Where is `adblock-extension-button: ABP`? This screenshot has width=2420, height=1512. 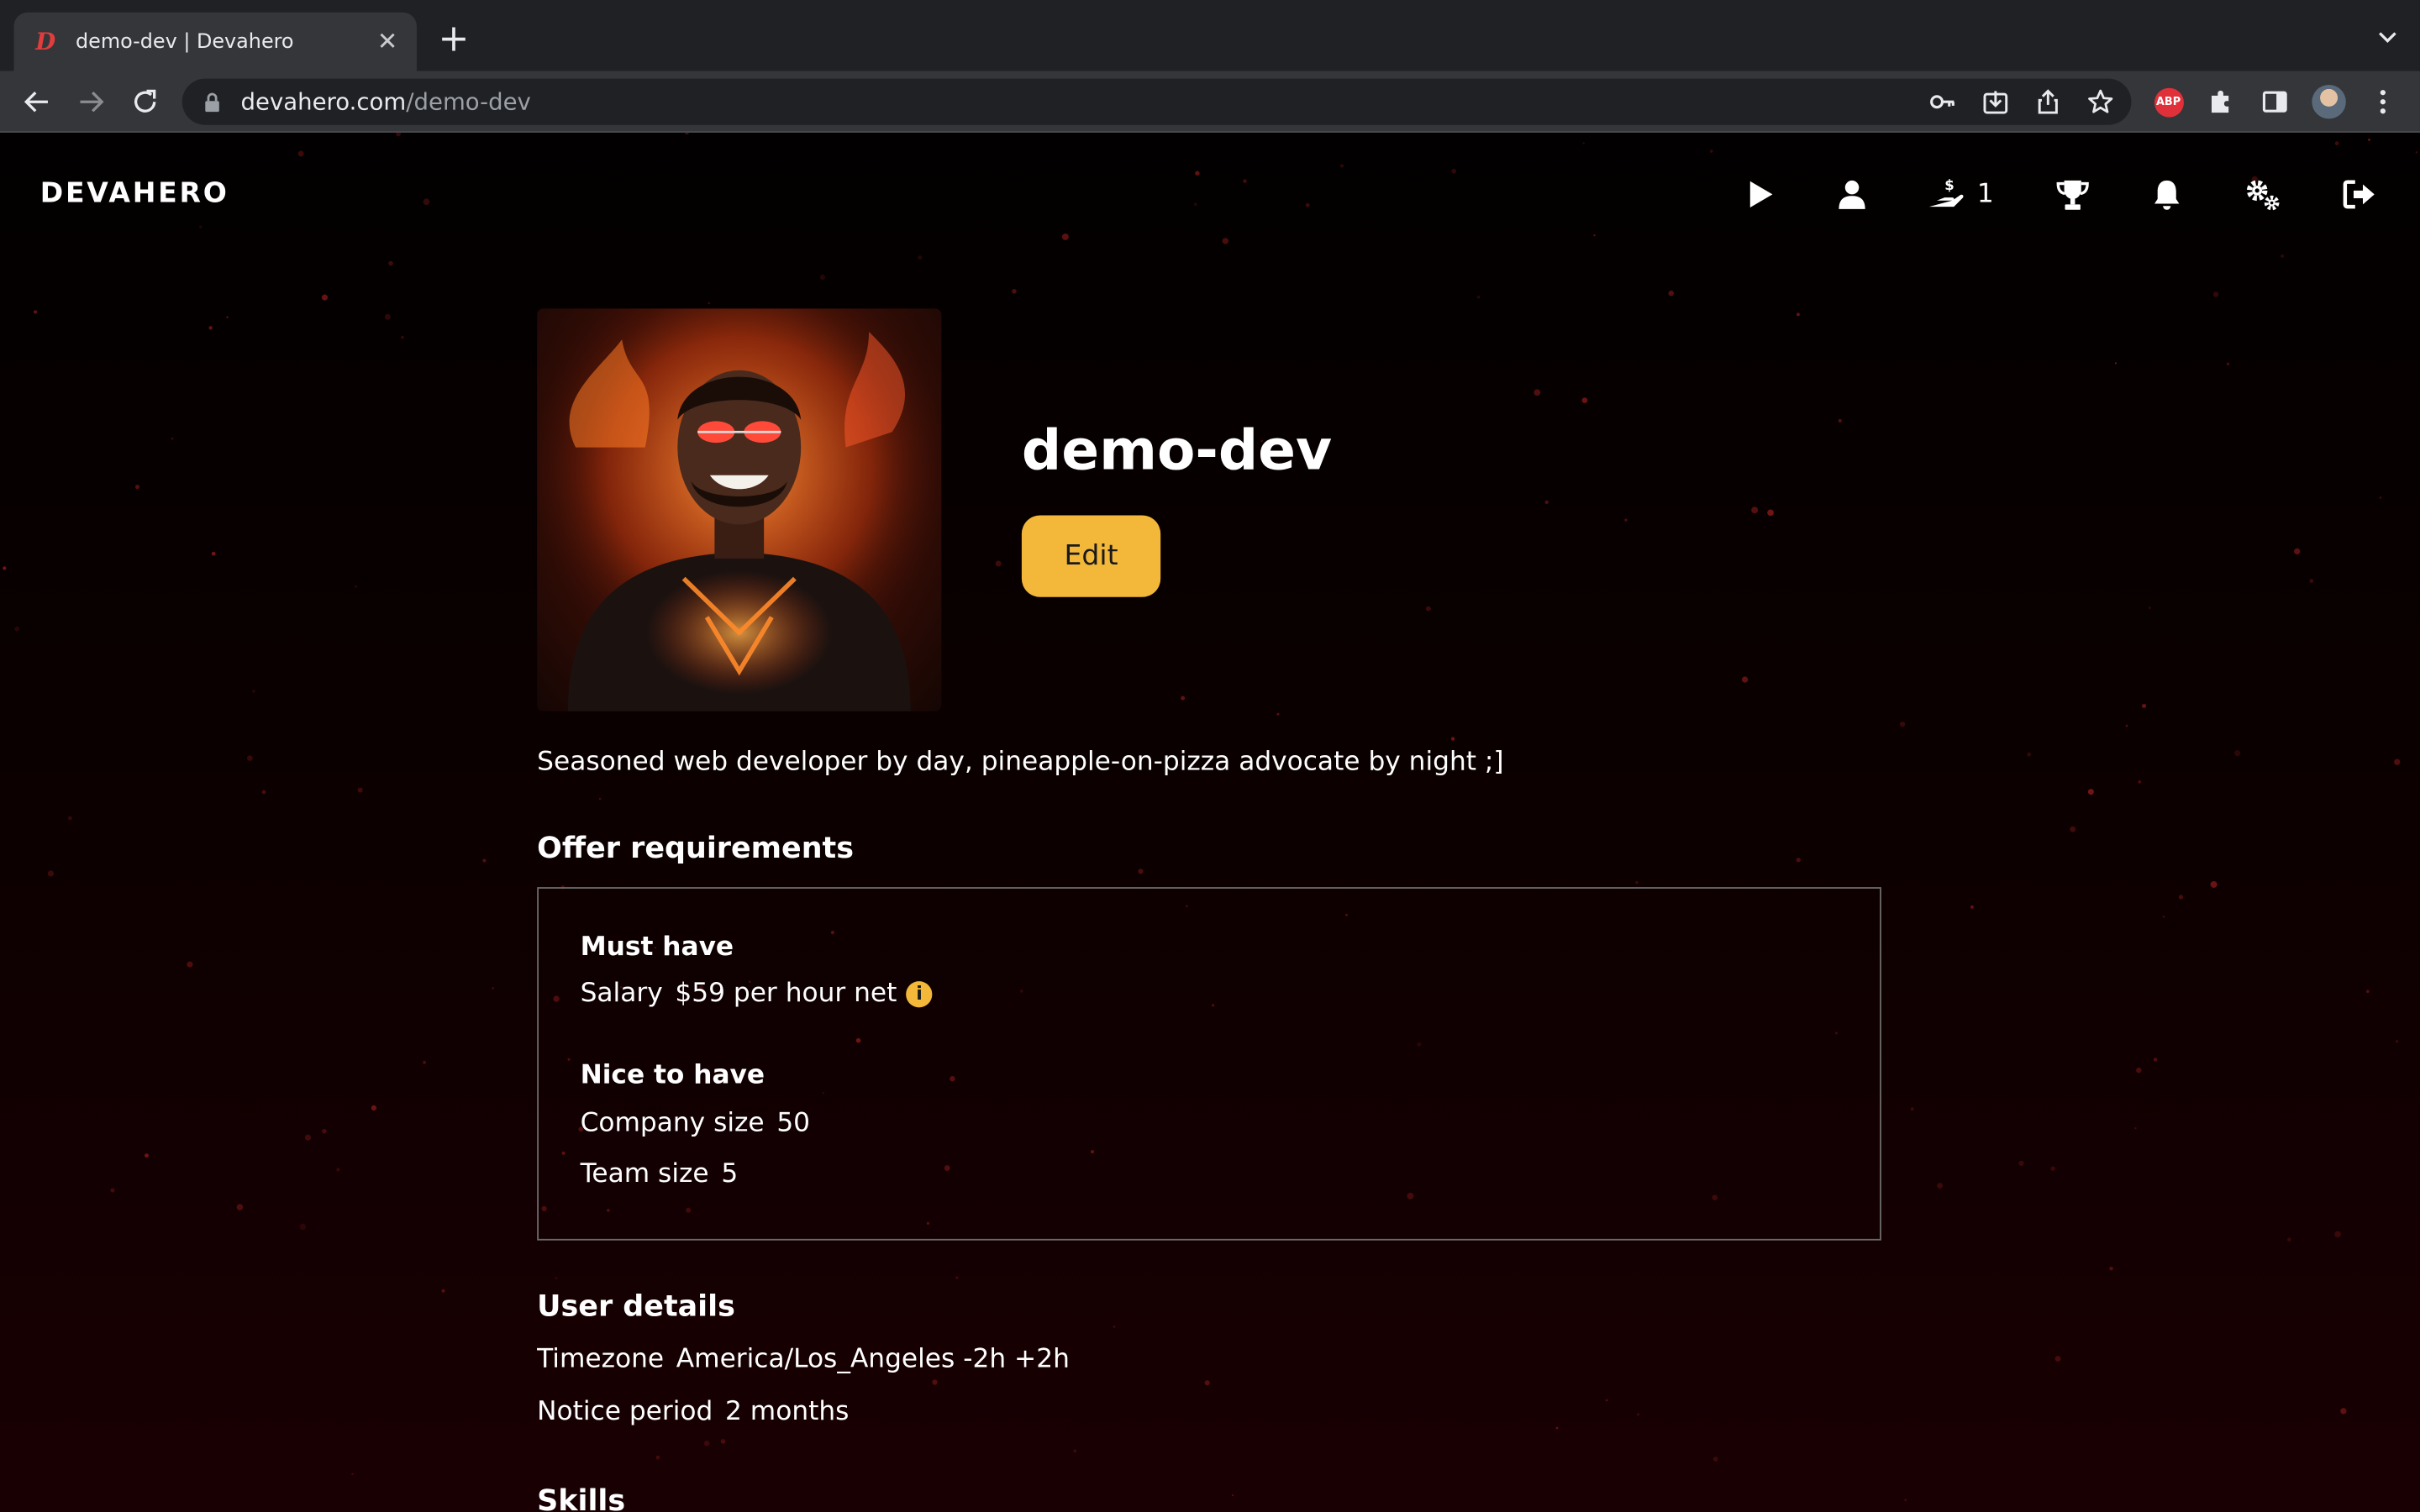 adblock-extension-button: ABP is located at coordinates (2168, 101).